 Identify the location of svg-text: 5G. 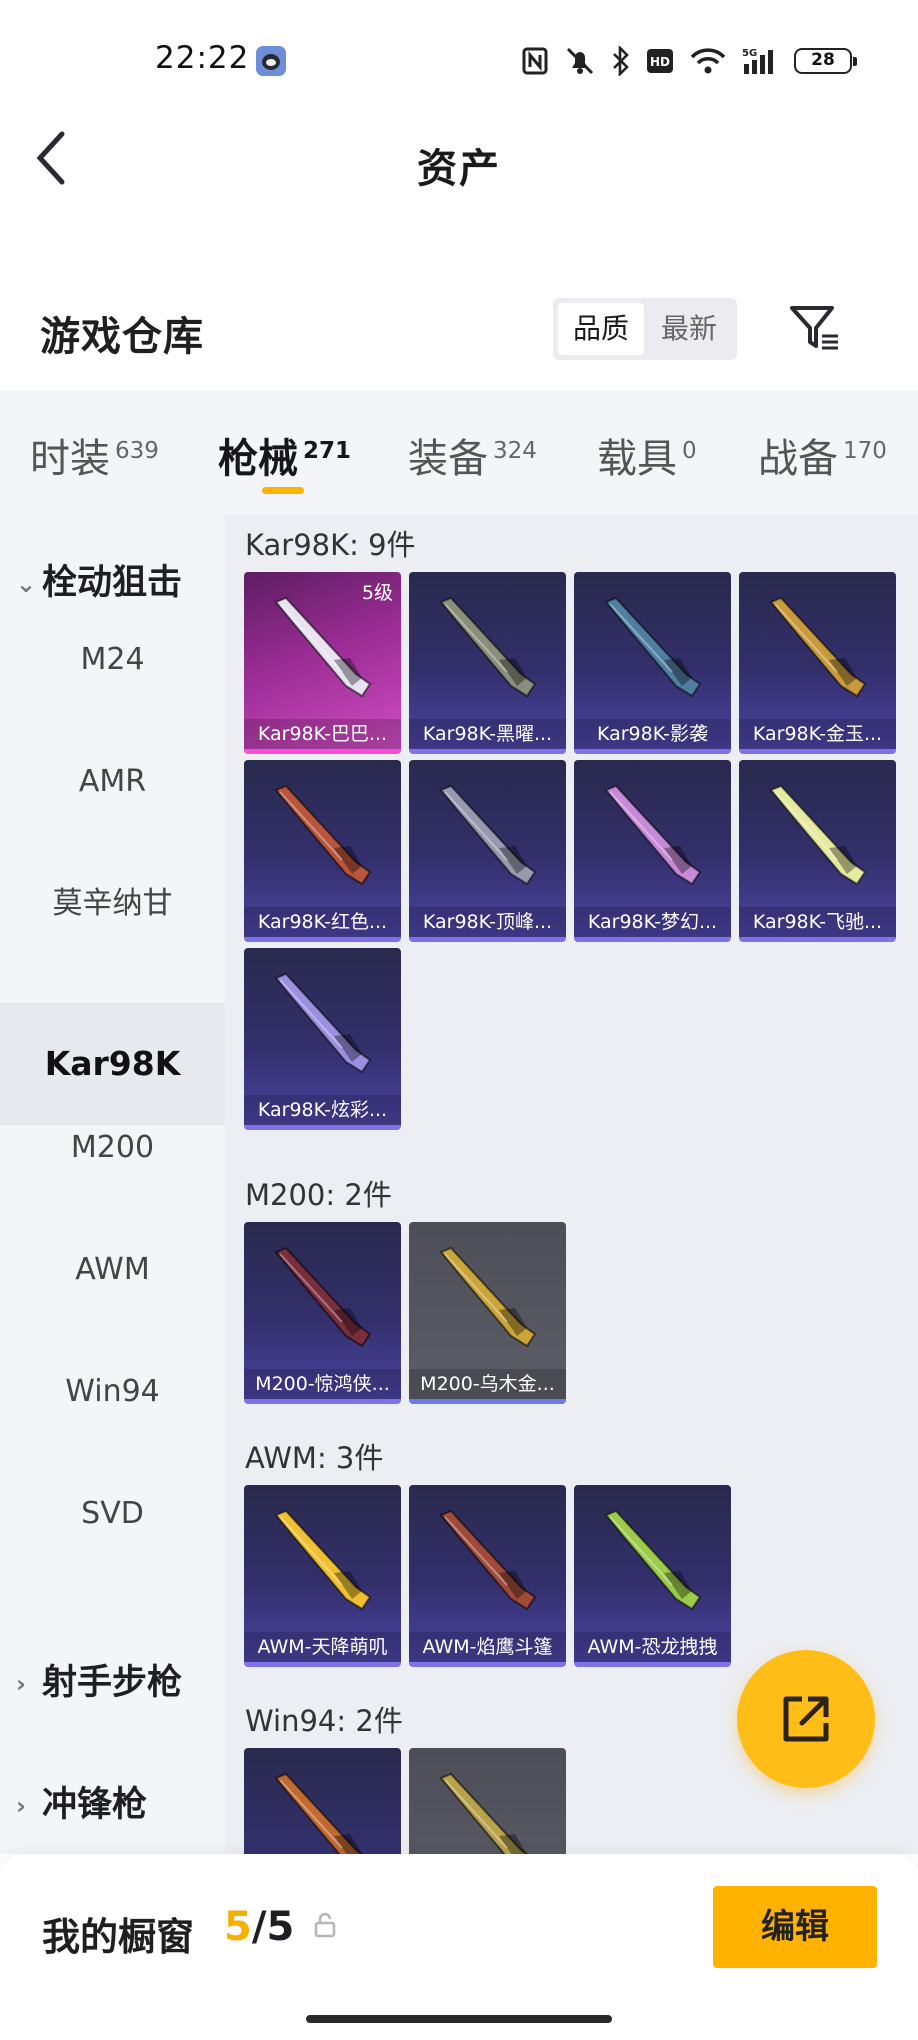
(749, 53).